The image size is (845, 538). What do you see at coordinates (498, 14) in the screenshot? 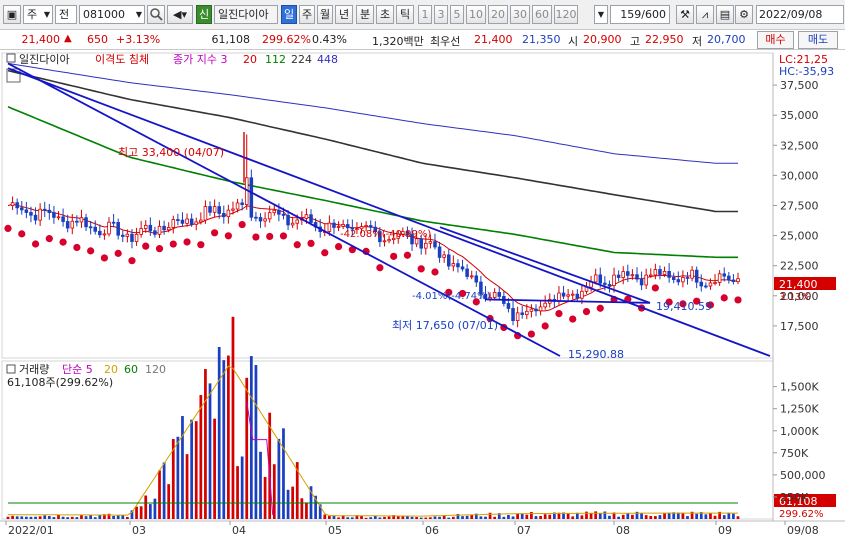
I see `range-20: 20` at bounding box center [498, 14].